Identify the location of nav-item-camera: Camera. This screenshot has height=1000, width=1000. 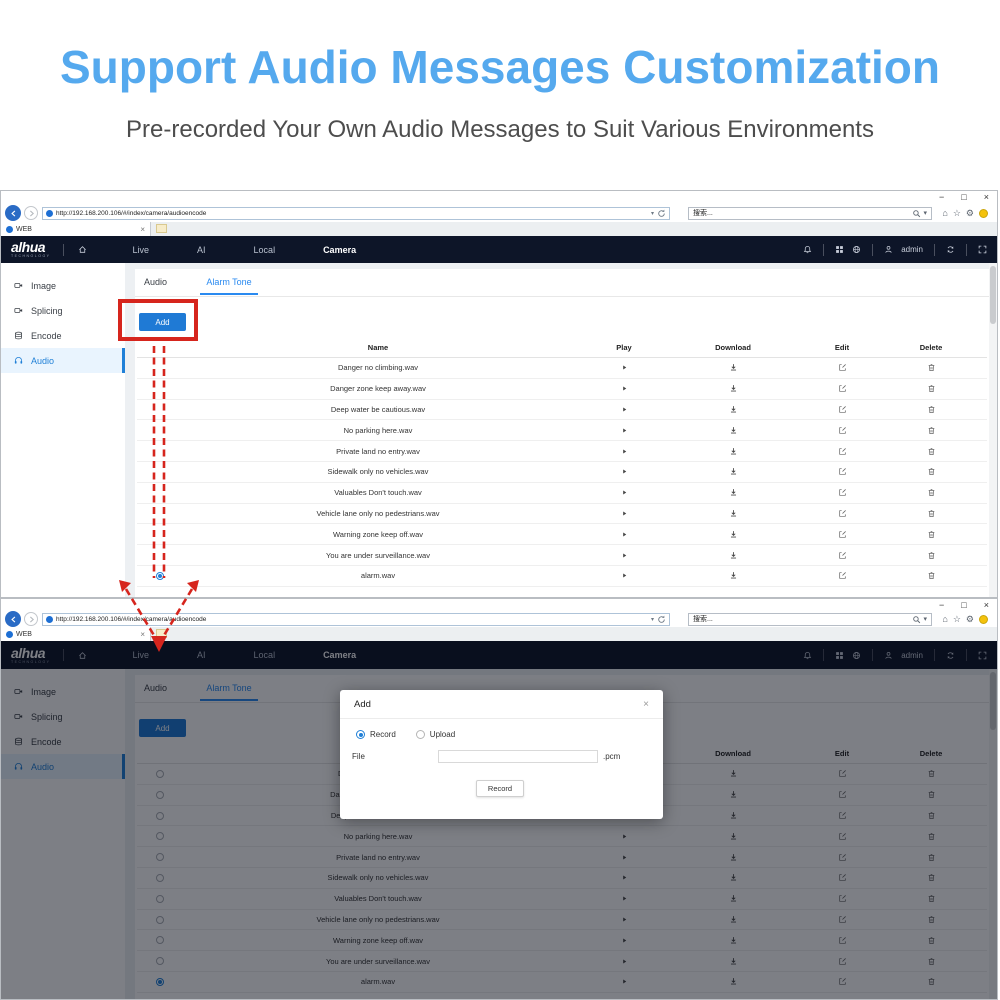
(339, 250).